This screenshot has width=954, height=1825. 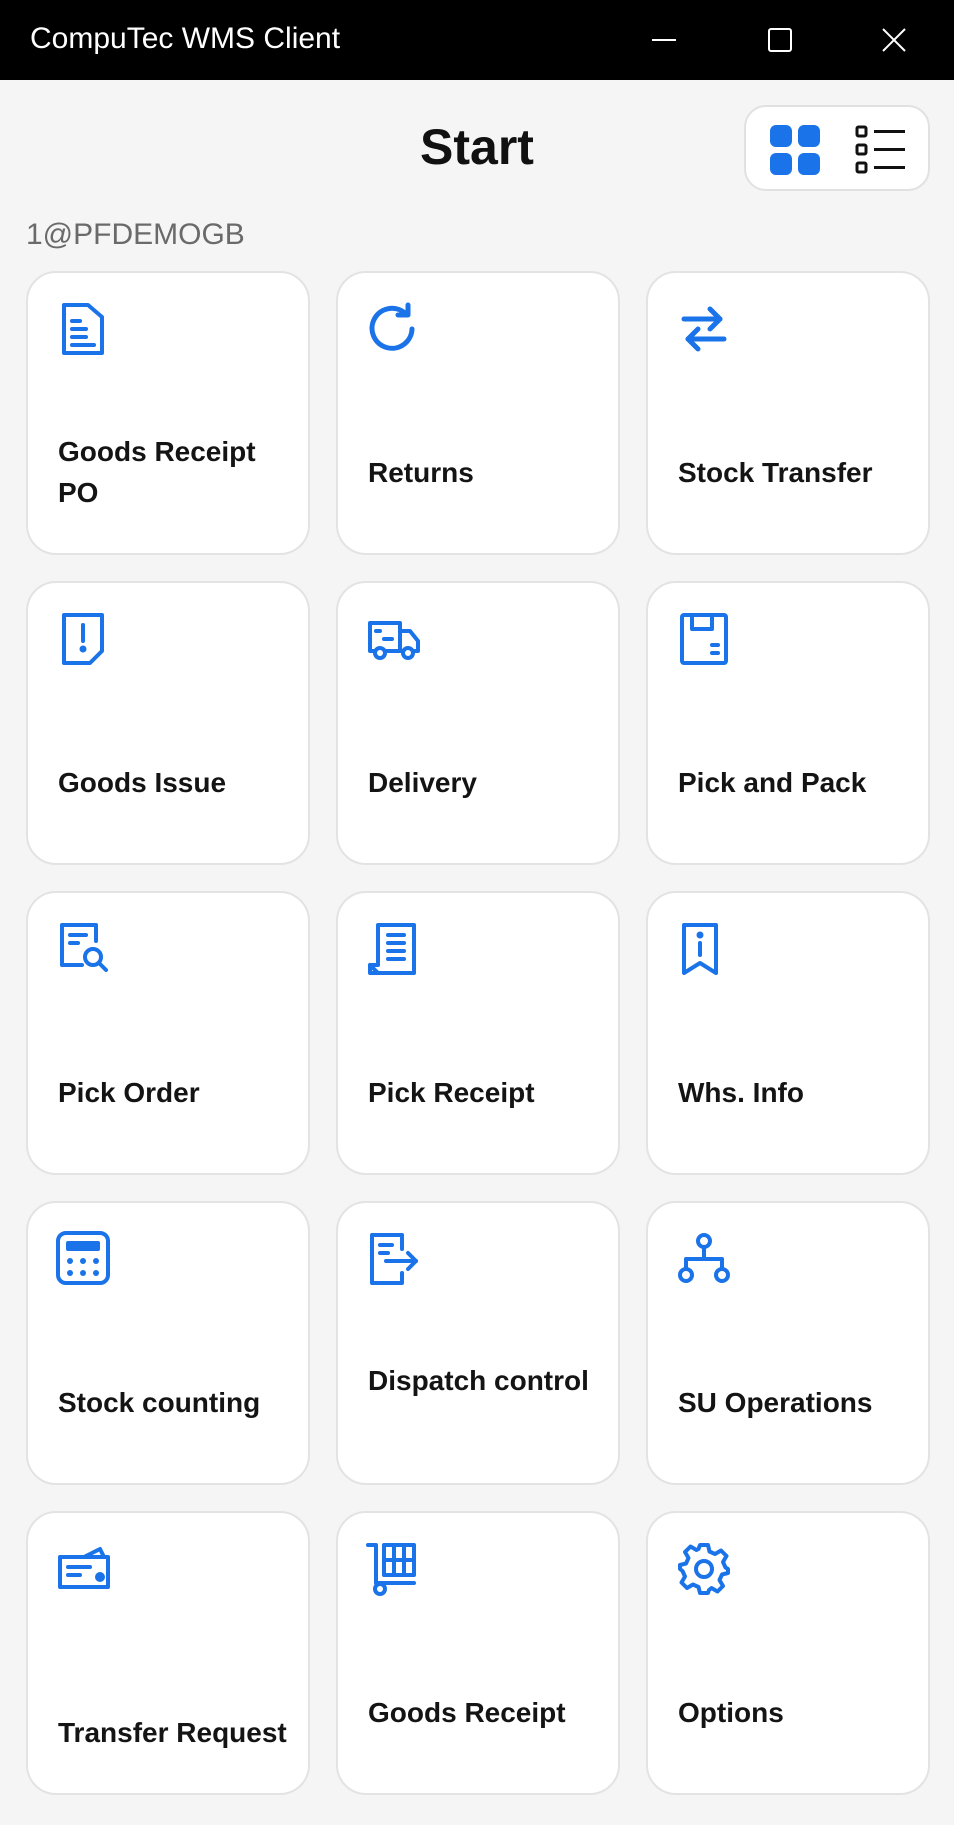 I want to click on grid-view-button, so click(x=795, y=150).